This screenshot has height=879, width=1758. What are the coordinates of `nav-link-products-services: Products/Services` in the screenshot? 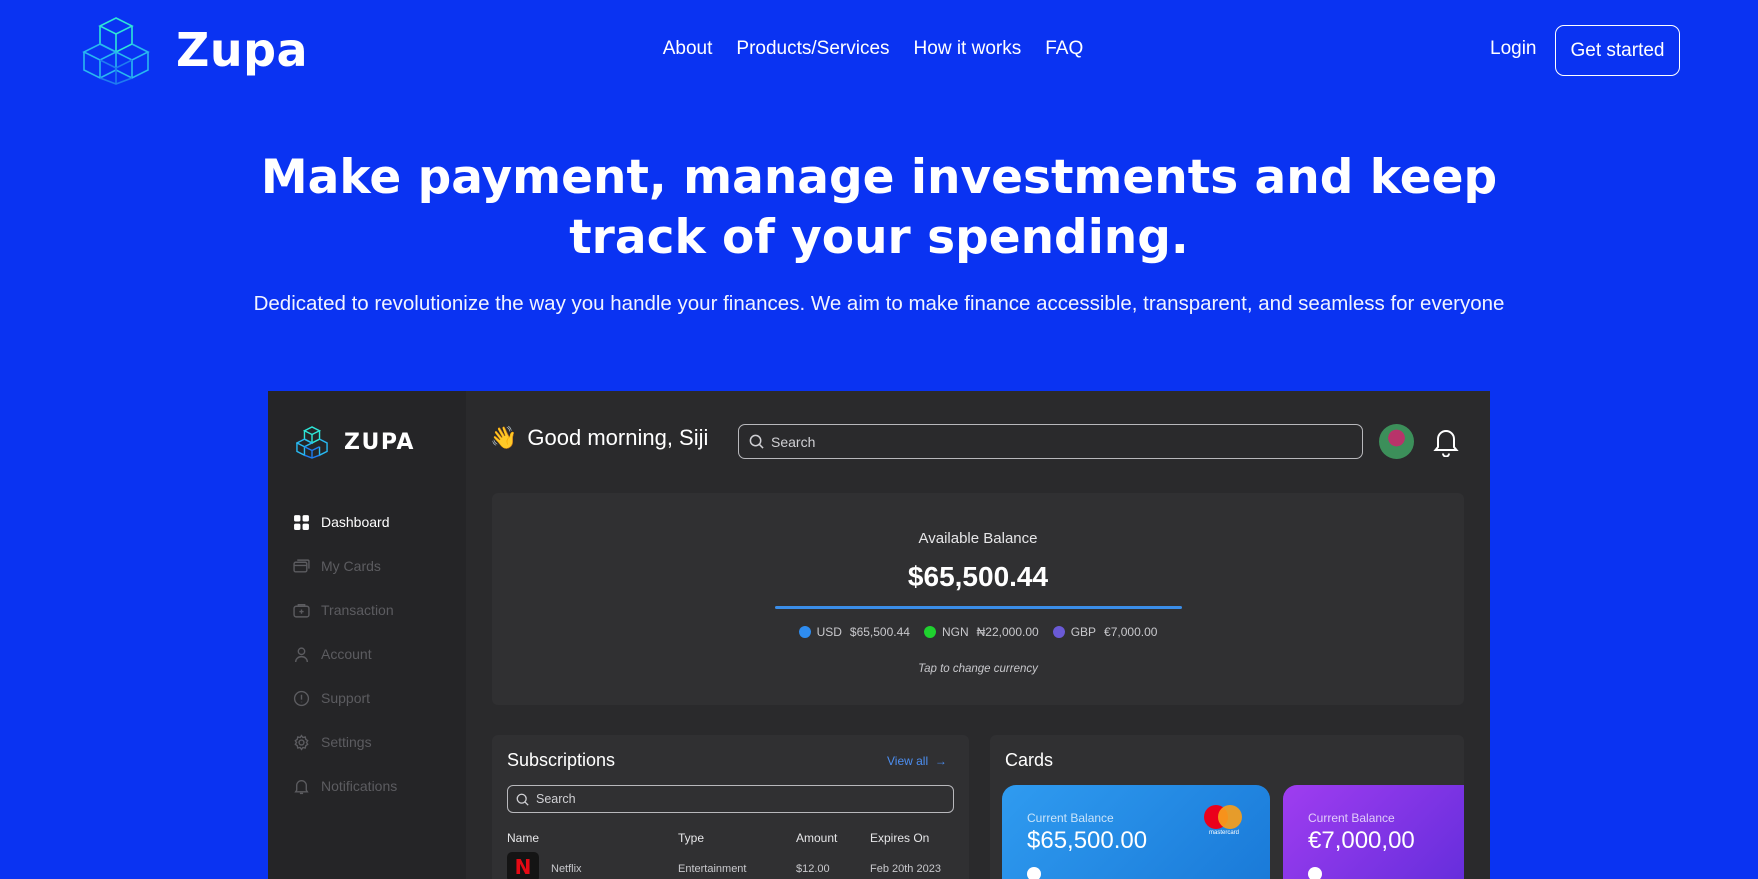 It's located at (812, 49).